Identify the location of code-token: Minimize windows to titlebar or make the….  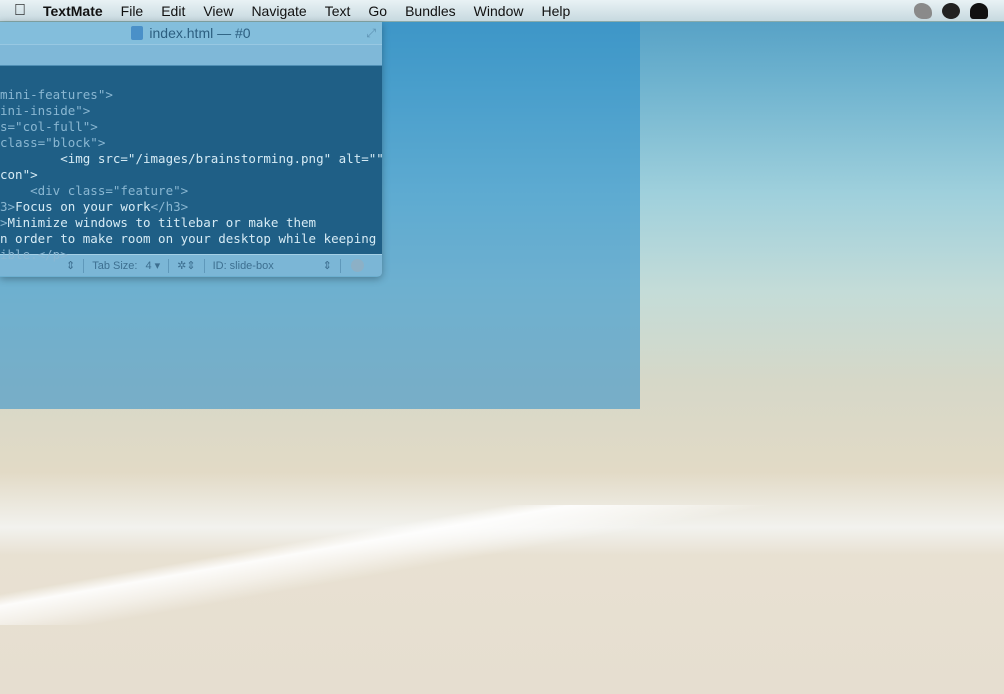
(162, 222).